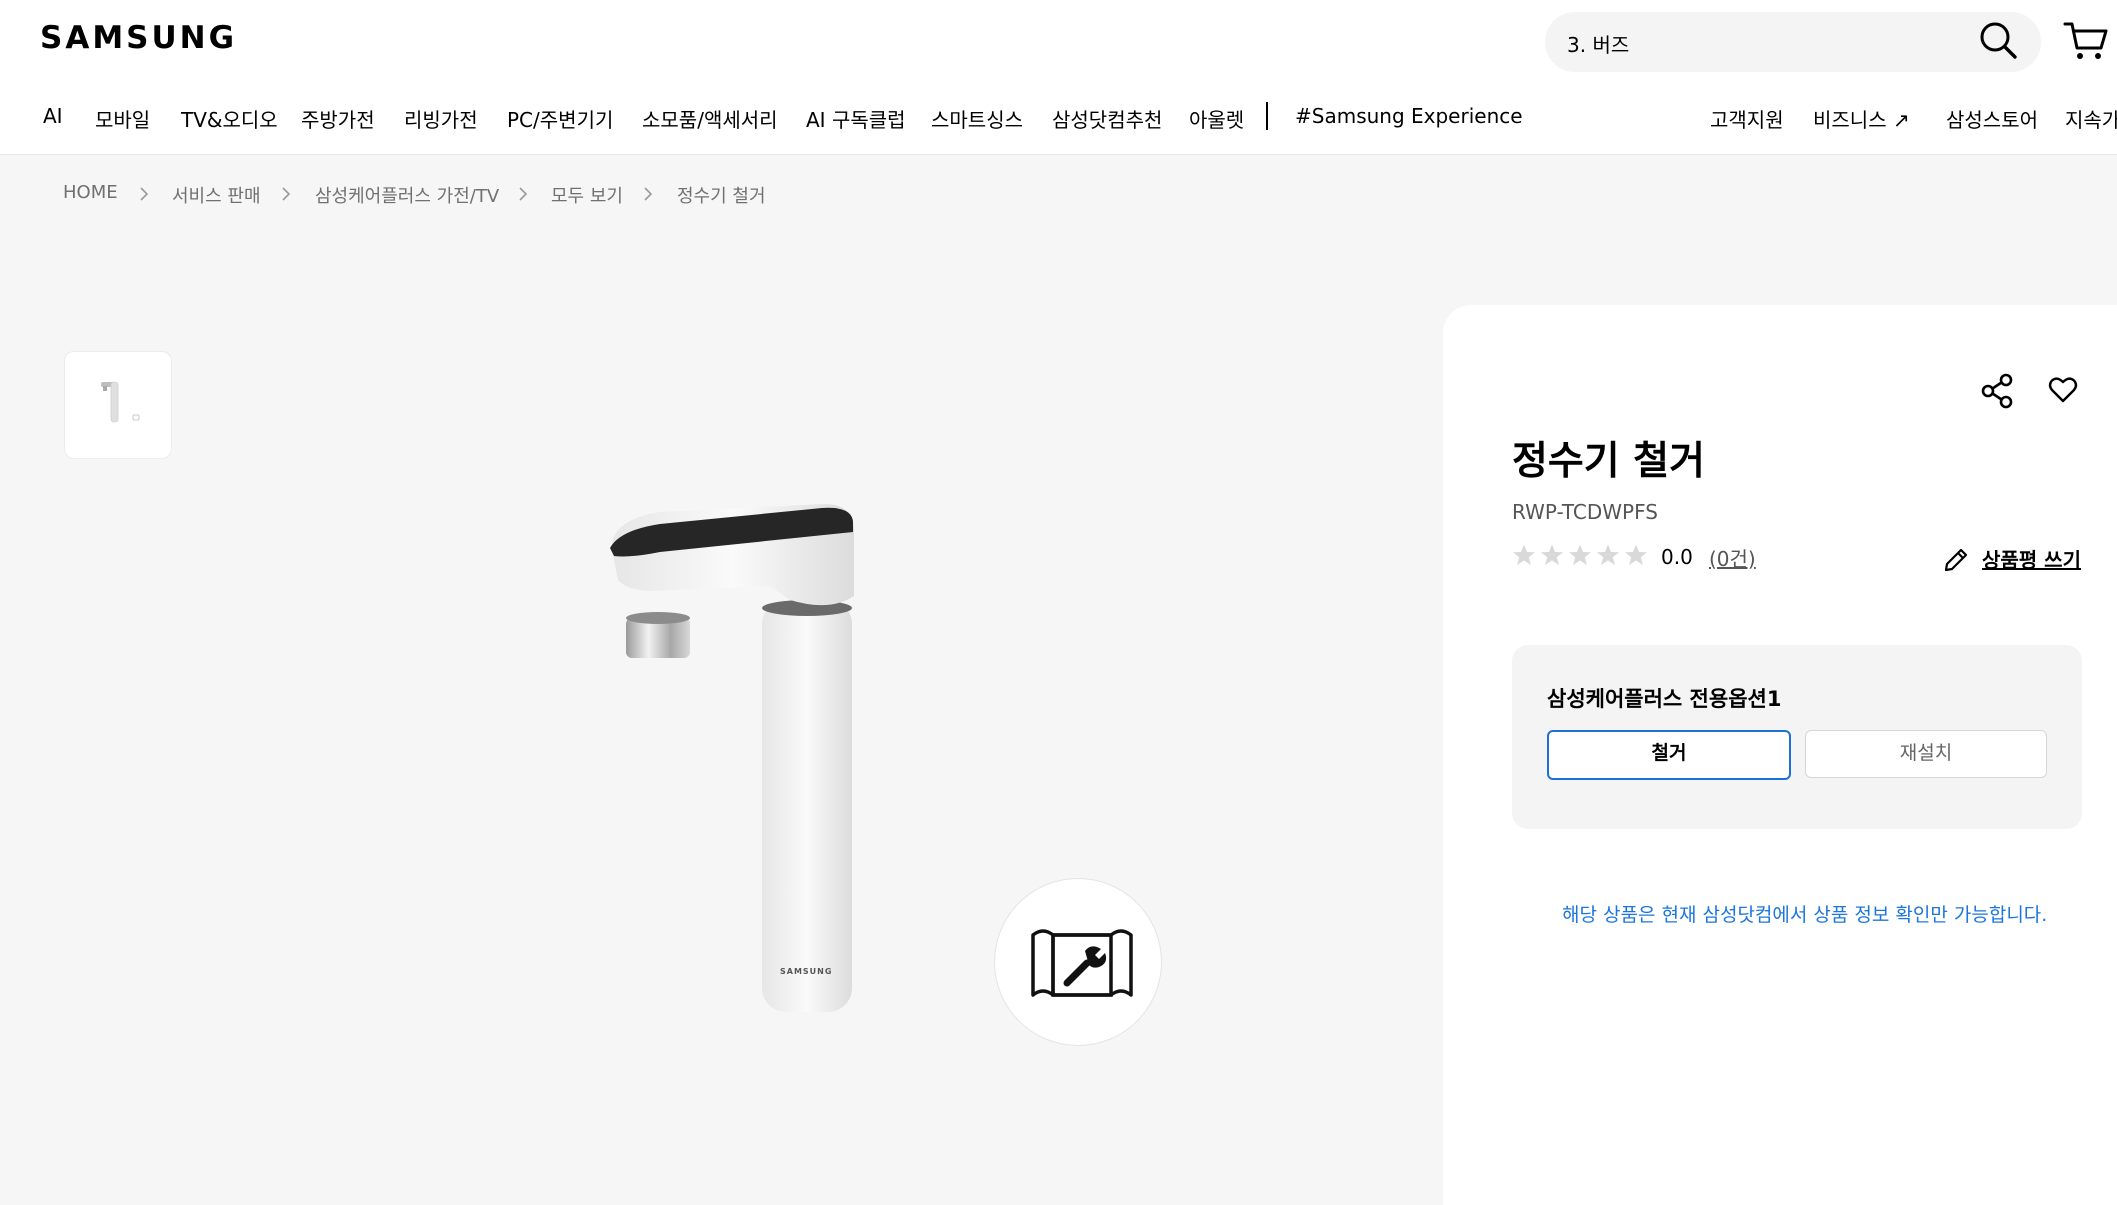 This screenshot has height=1205, width=2117. I want to click on breadcrumb-view-all: 모두 보기, so click(587, 195).